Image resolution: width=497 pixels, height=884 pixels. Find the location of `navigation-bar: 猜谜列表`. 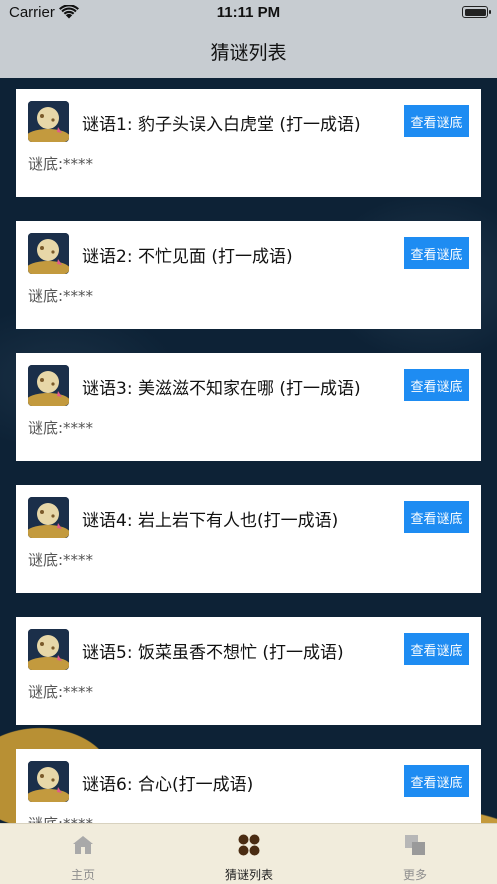

navigation-bar: 猜谜列表 is located at coordinates (248, 52).